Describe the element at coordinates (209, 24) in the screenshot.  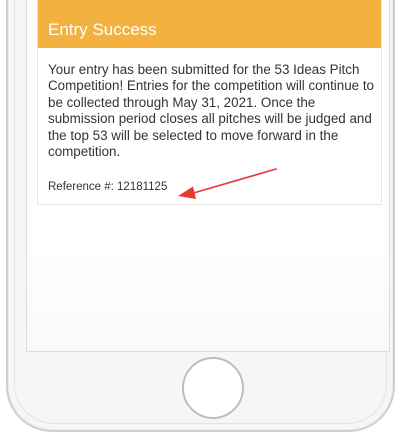
I see `card-title: Entry Success` at that location.